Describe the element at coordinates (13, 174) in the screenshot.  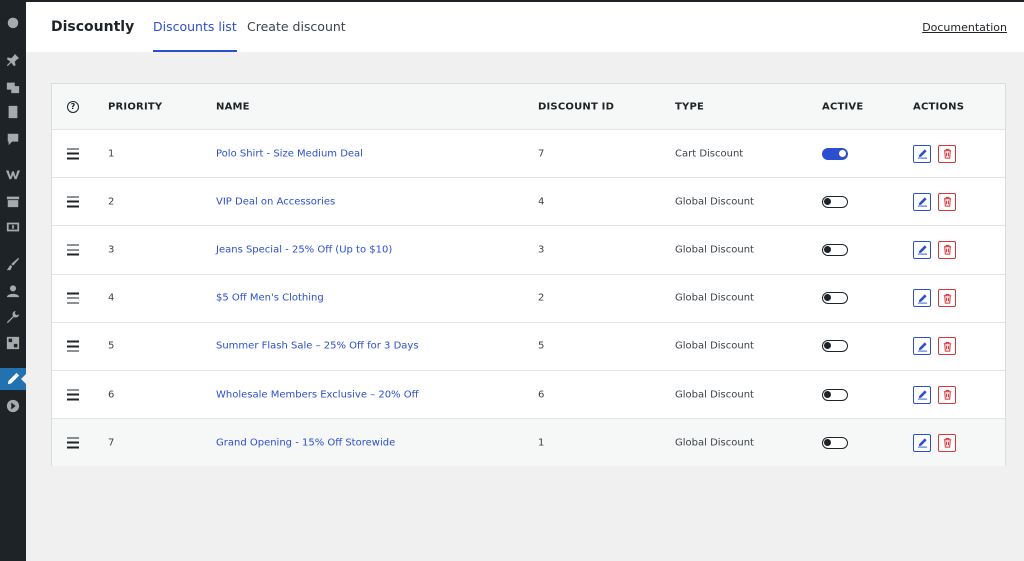
I see `woocommerce-icon` at that location.